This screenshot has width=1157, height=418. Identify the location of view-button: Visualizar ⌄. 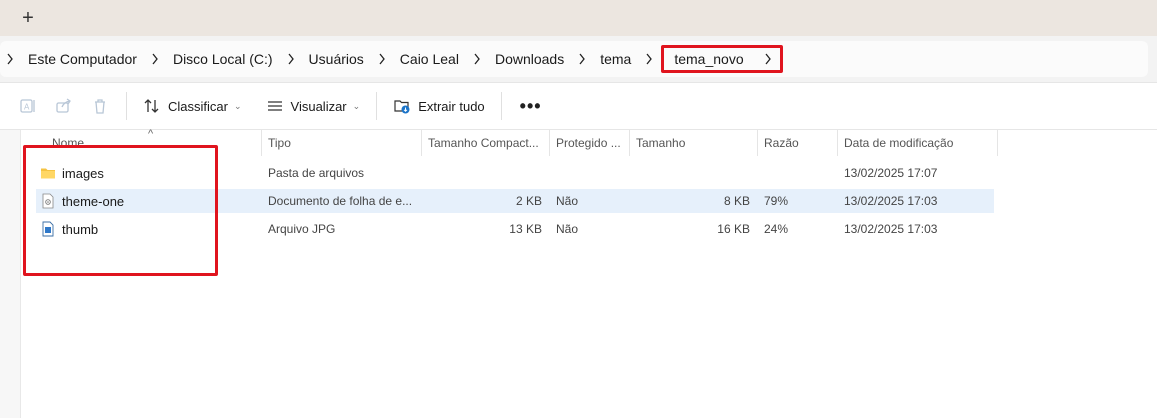
(313, 106).